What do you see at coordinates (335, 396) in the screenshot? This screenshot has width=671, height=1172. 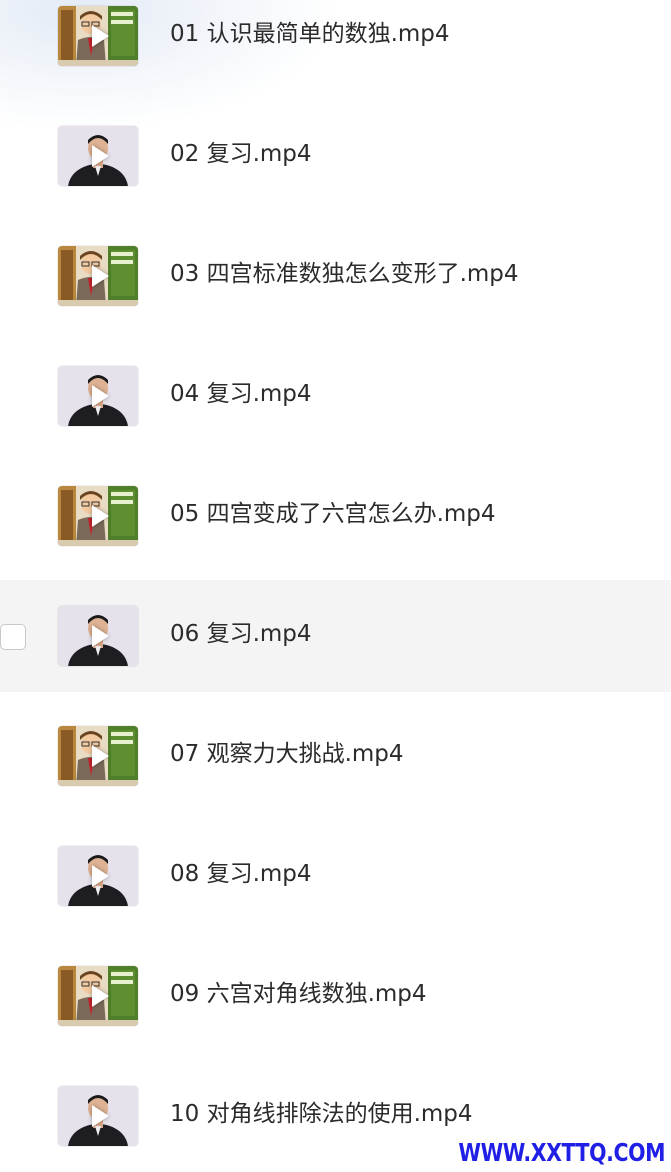 I see `file-row: 04 复习.mp4` at bounding box center [335, 396].